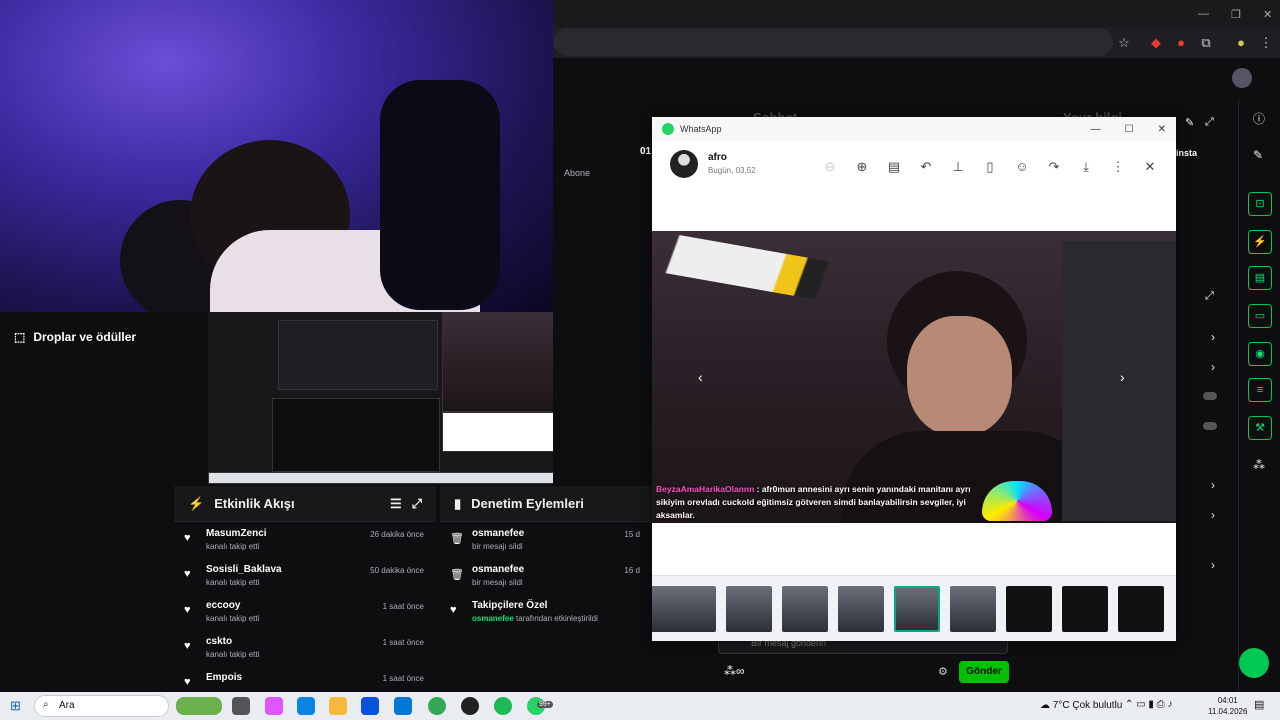 This screenshot has height=720, width=1280. What do you see at coordinates (1258, 155) in the screenshot?
I see `pencil-icon: ✎` at bounding box center [1258, 155].